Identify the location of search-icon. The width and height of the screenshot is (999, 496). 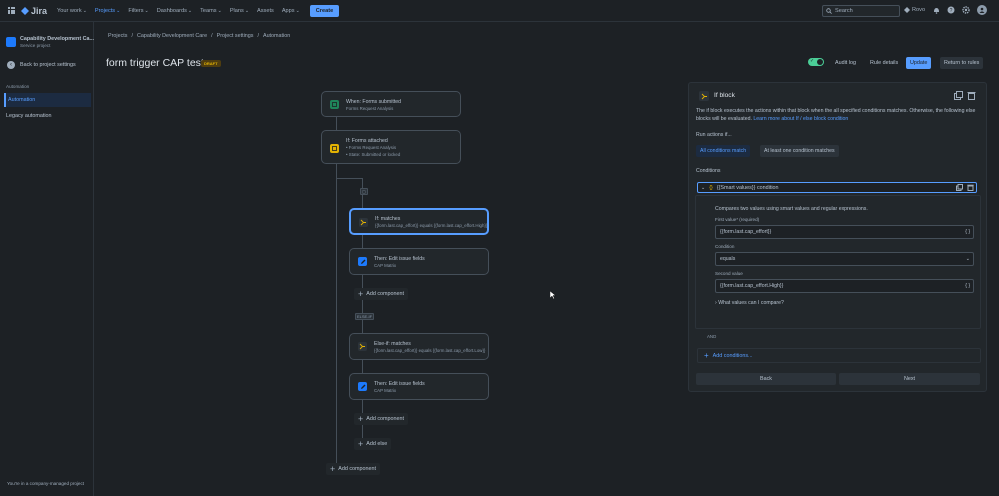
(829, 11).